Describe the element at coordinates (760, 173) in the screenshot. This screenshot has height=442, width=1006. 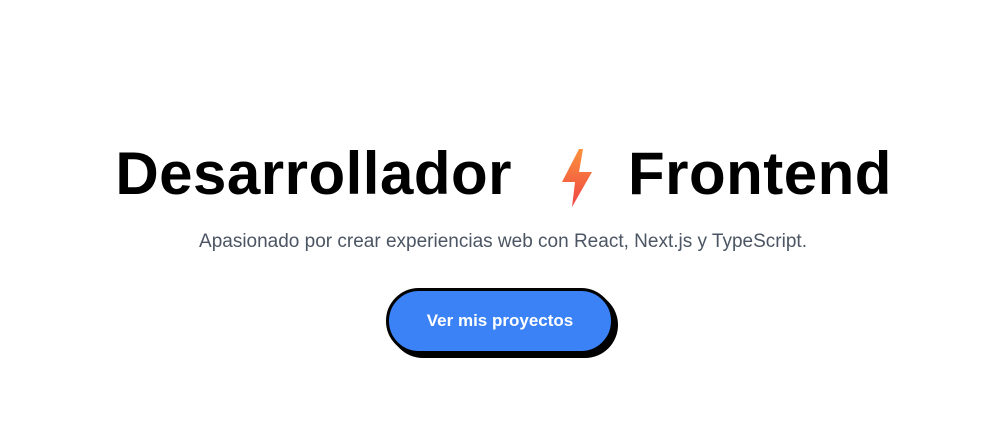
I see `title-right-word: Frontend` at that location.